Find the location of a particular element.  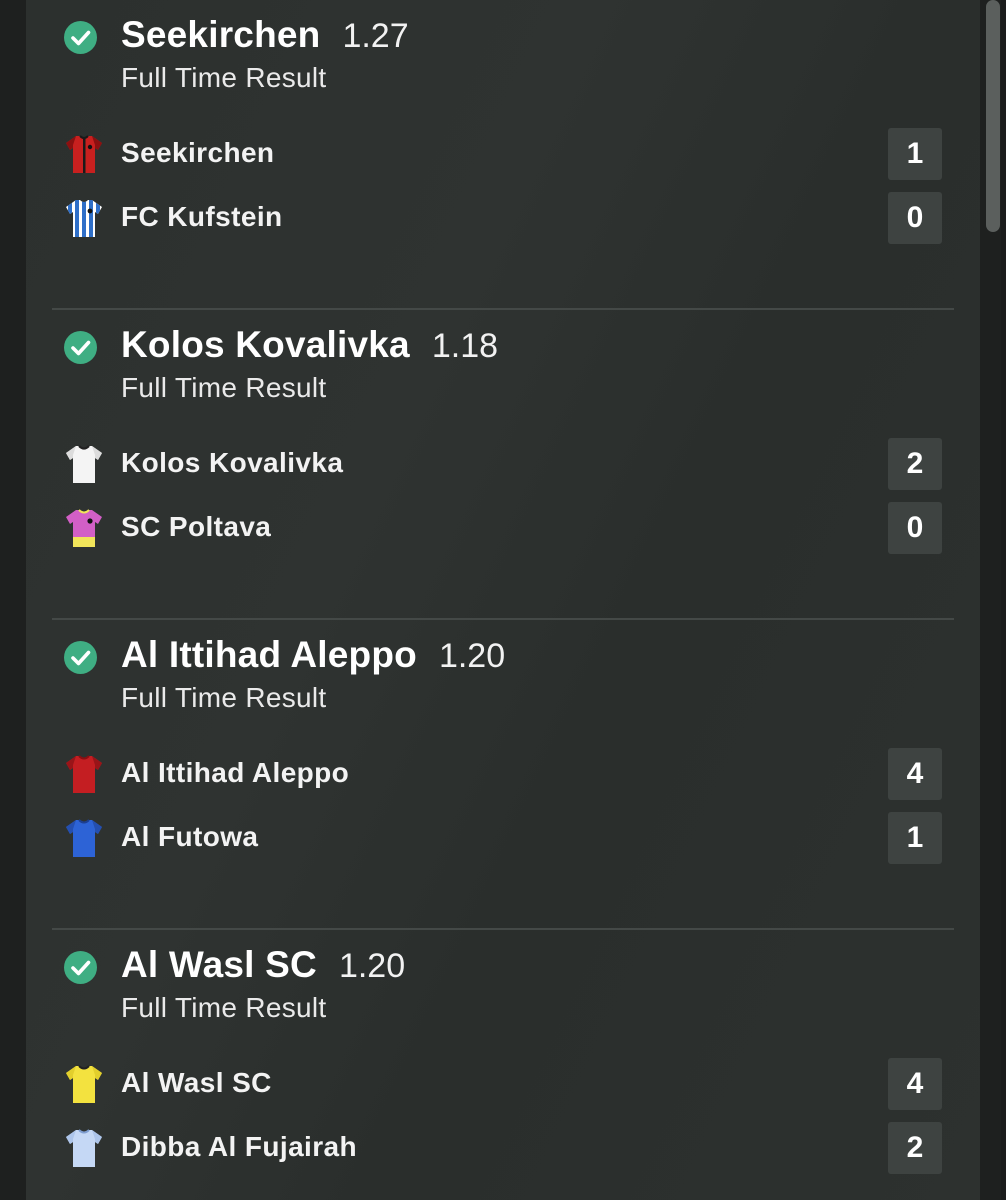

team-row-home: Al Wasl SC 4 is located at coordinates (503, 1084).